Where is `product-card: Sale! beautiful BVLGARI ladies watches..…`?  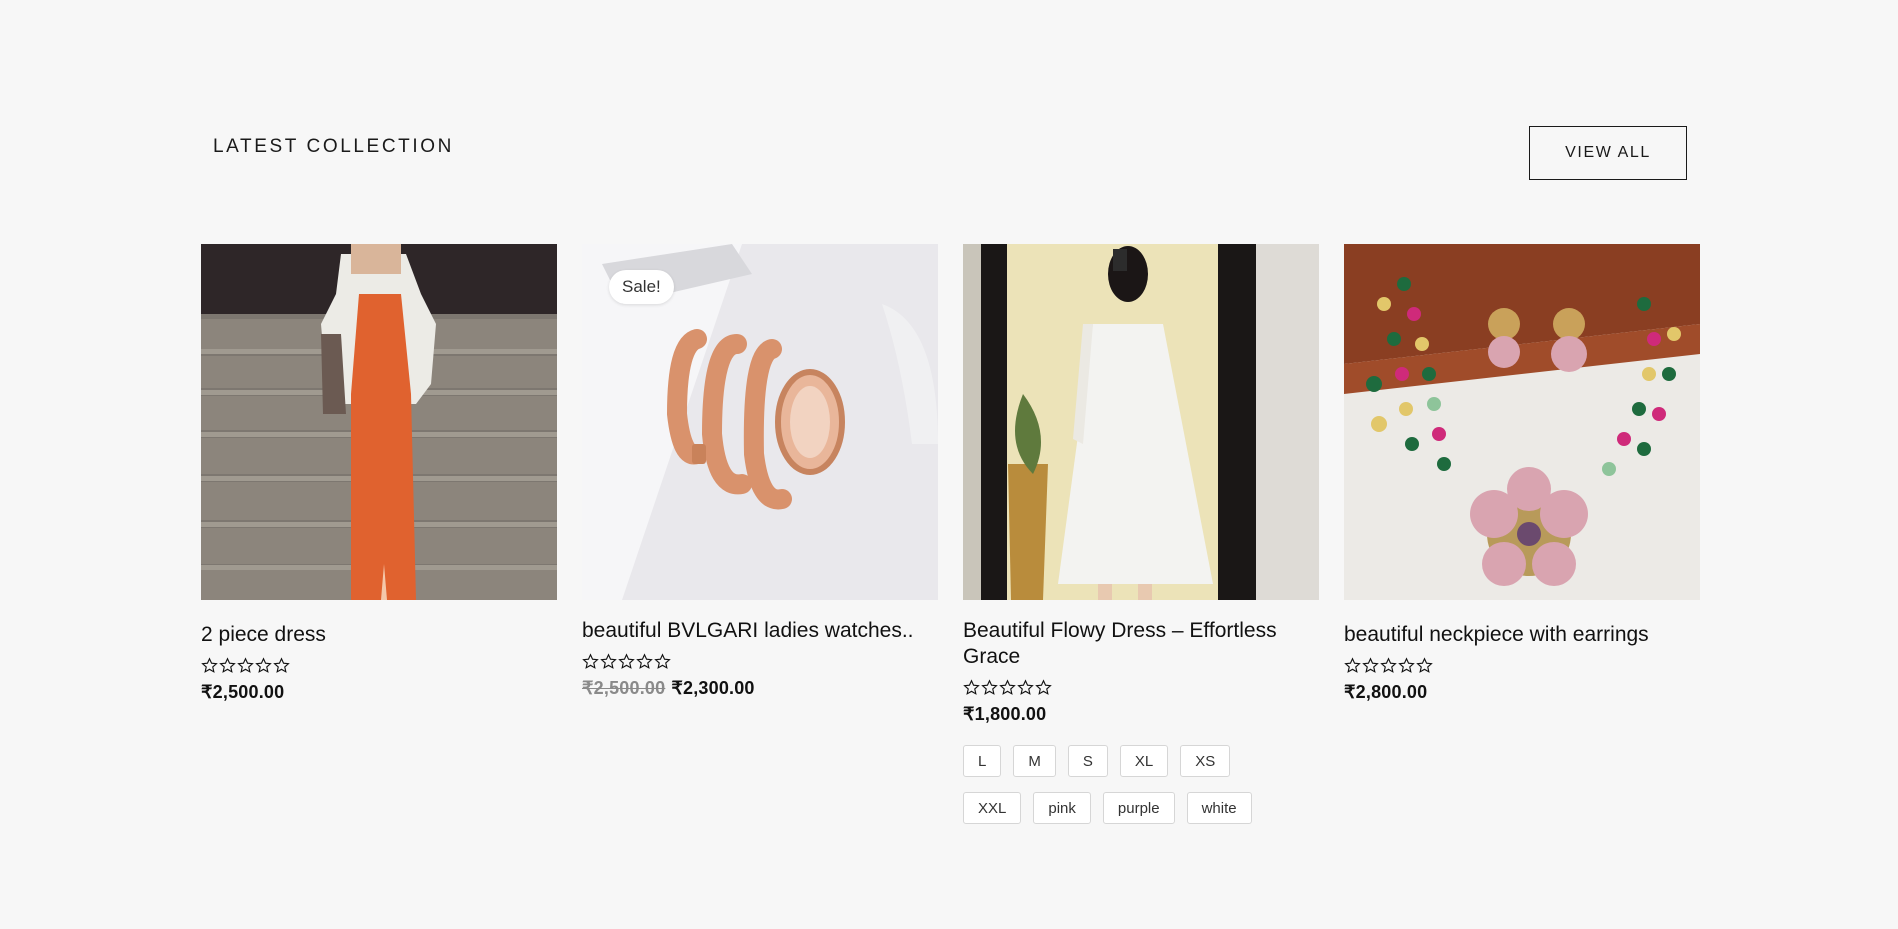 product-card: Sale! beautiful BVLGARI ladies watches..… is located at coordinates (760, 471).